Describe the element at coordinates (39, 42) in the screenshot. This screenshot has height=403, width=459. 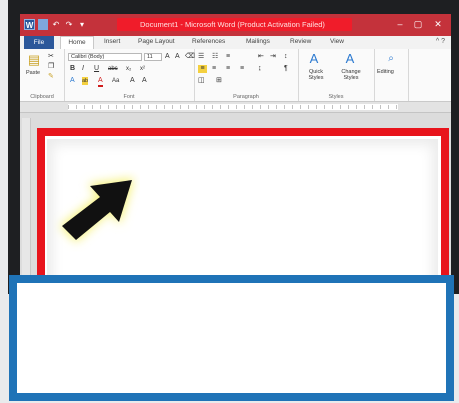
I see `tab-file: File` at that location.